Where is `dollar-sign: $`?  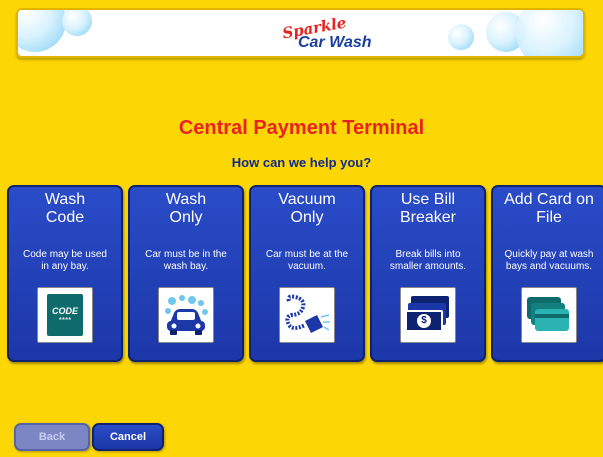
dollar-sign: $ is located at coordinates (424, 321).